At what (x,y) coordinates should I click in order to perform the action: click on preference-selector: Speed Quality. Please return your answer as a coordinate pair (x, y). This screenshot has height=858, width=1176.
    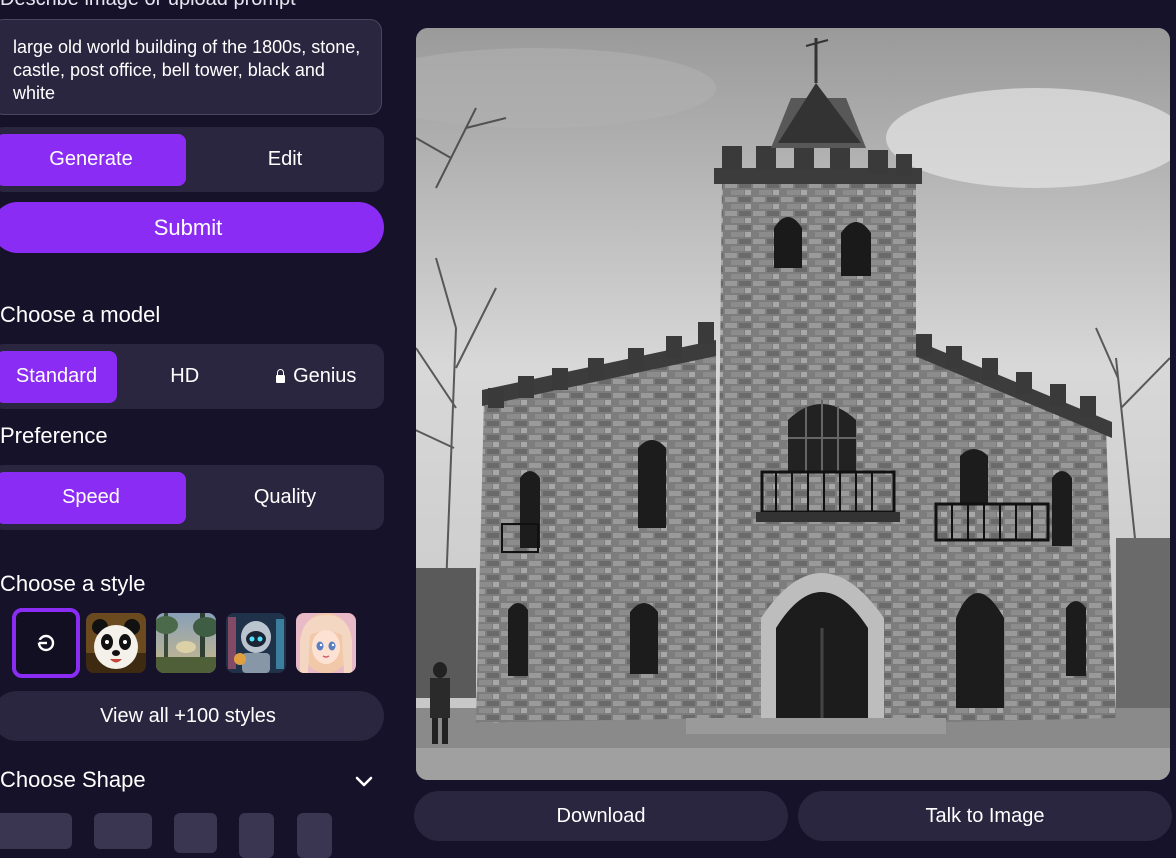
    Looking at the image, I should click on (192, 497).